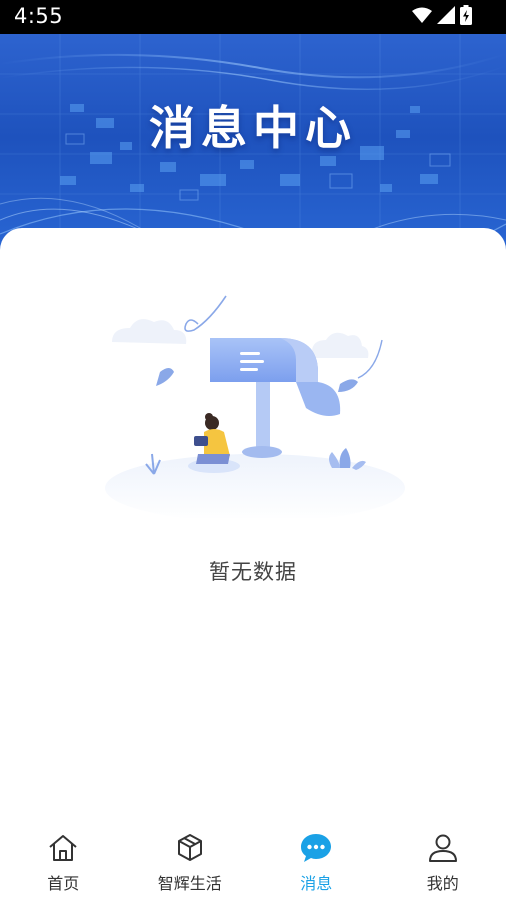 This screenshot has width=506, height=900. I want to click on tab-messages: 消息, so click(316, 859).